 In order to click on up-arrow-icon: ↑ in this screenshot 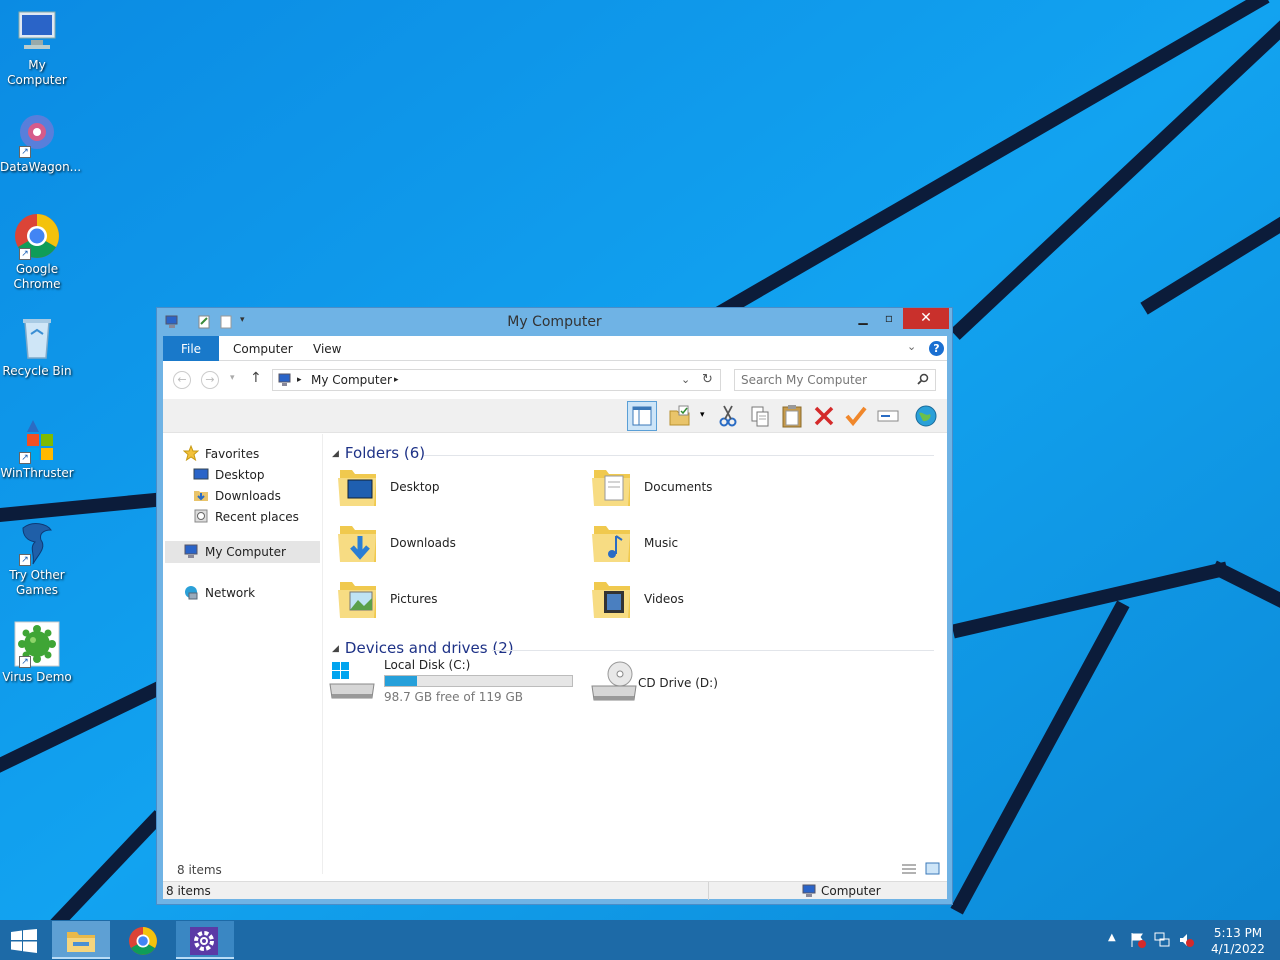, I will do `click(256, 378)`.